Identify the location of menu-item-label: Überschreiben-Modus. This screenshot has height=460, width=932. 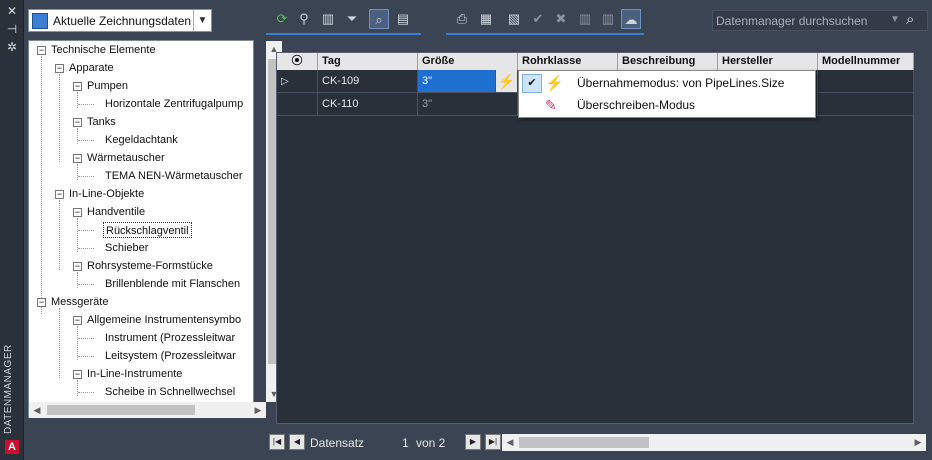
(636, 105).